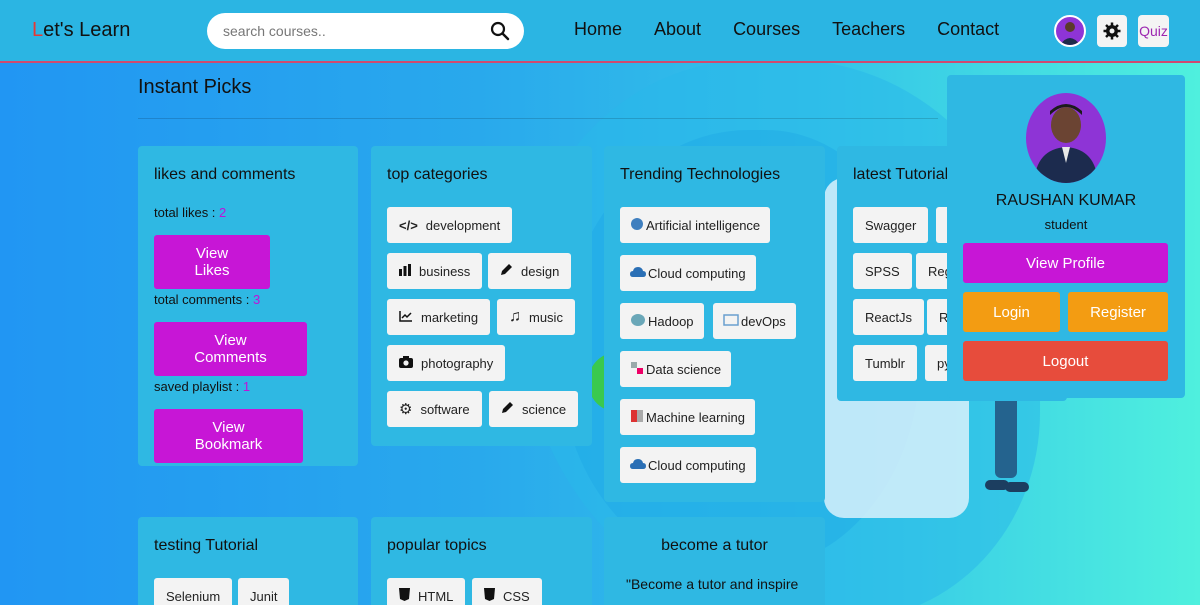 This screenshot has height=605, width=1200. I want to click on tech-ai: Artificial intelligence, so click(695, 225).